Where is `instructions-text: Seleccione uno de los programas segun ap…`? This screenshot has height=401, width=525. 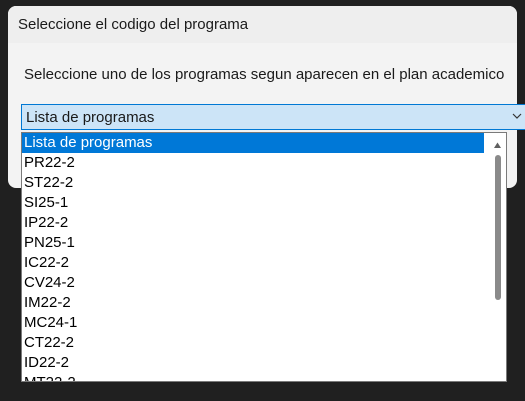
instructions-text: Seleccione uno de los programas segun ap… is located at coordinates (264, 74).